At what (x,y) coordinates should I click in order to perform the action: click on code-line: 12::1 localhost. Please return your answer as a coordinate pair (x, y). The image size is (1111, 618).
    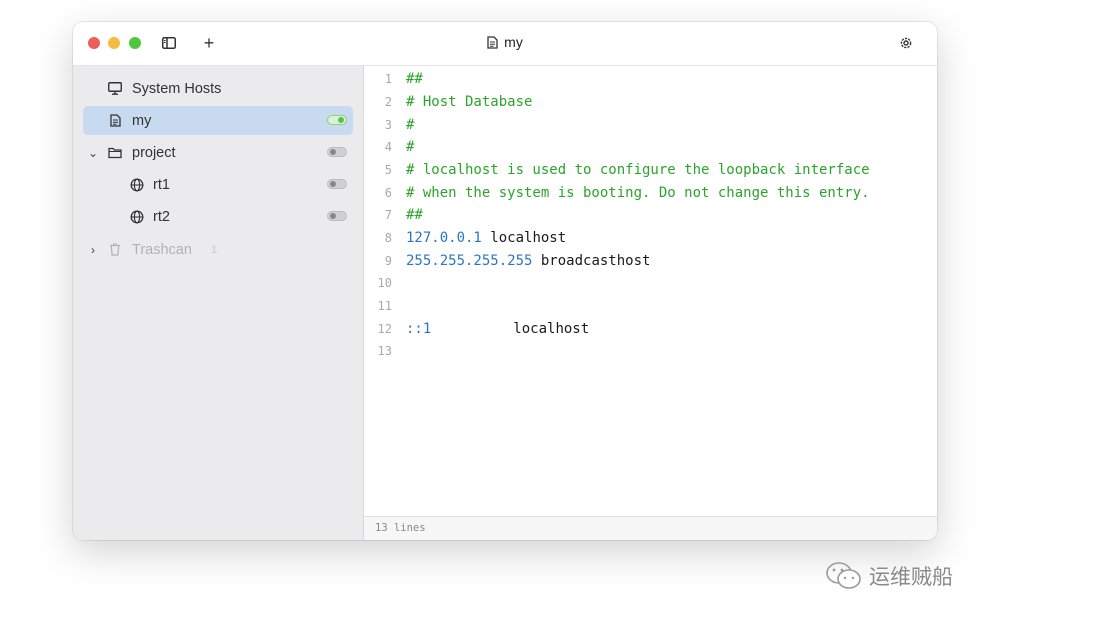
    Looking at the image, I should click on (650, 329).